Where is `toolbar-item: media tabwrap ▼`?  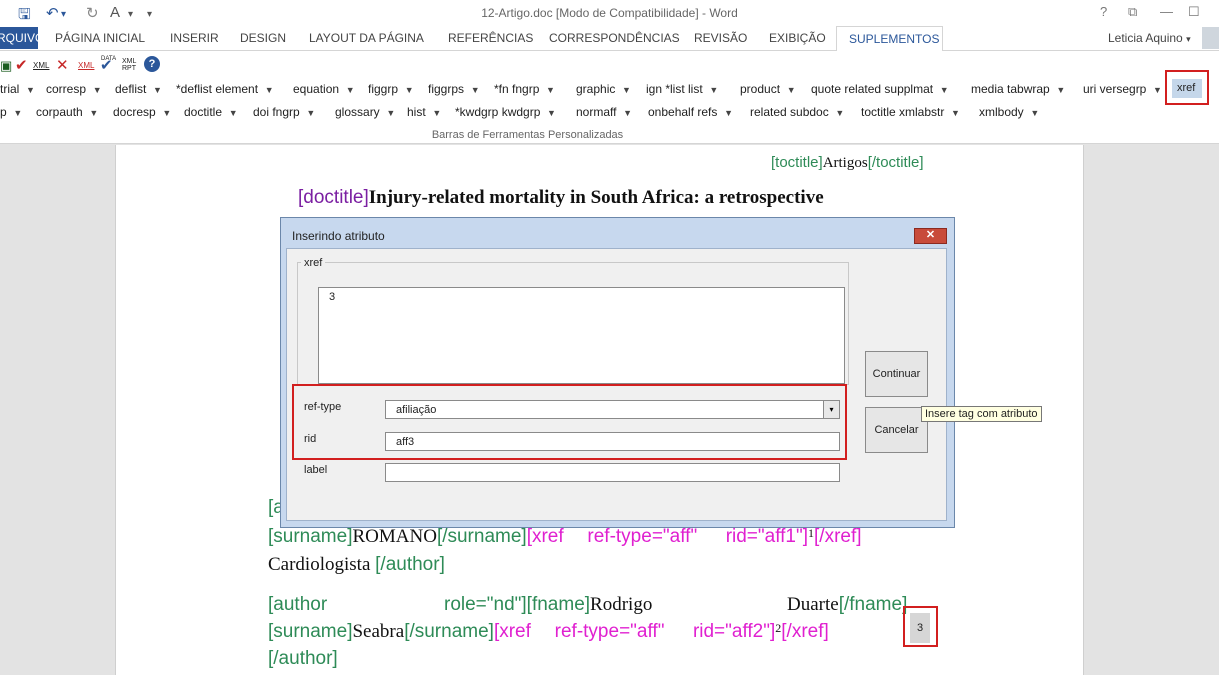
toolbar-item: media tabwrap ▼ is located at coordinates (1018, 89).